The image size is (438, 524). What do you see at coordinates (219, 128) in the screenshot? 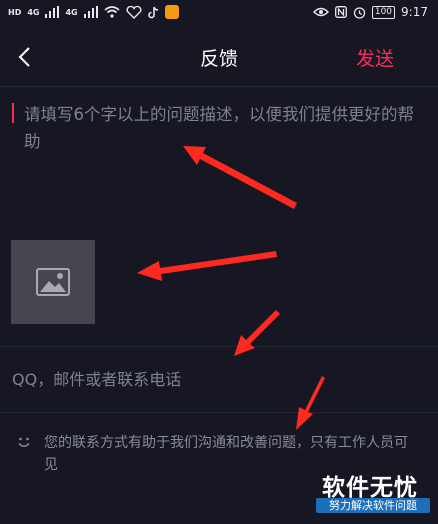
I see `feedback-description-placeholder: 请填写6个字以上的问题描述，以便我们提供更好的帮助` at bounding box center [219, 128].